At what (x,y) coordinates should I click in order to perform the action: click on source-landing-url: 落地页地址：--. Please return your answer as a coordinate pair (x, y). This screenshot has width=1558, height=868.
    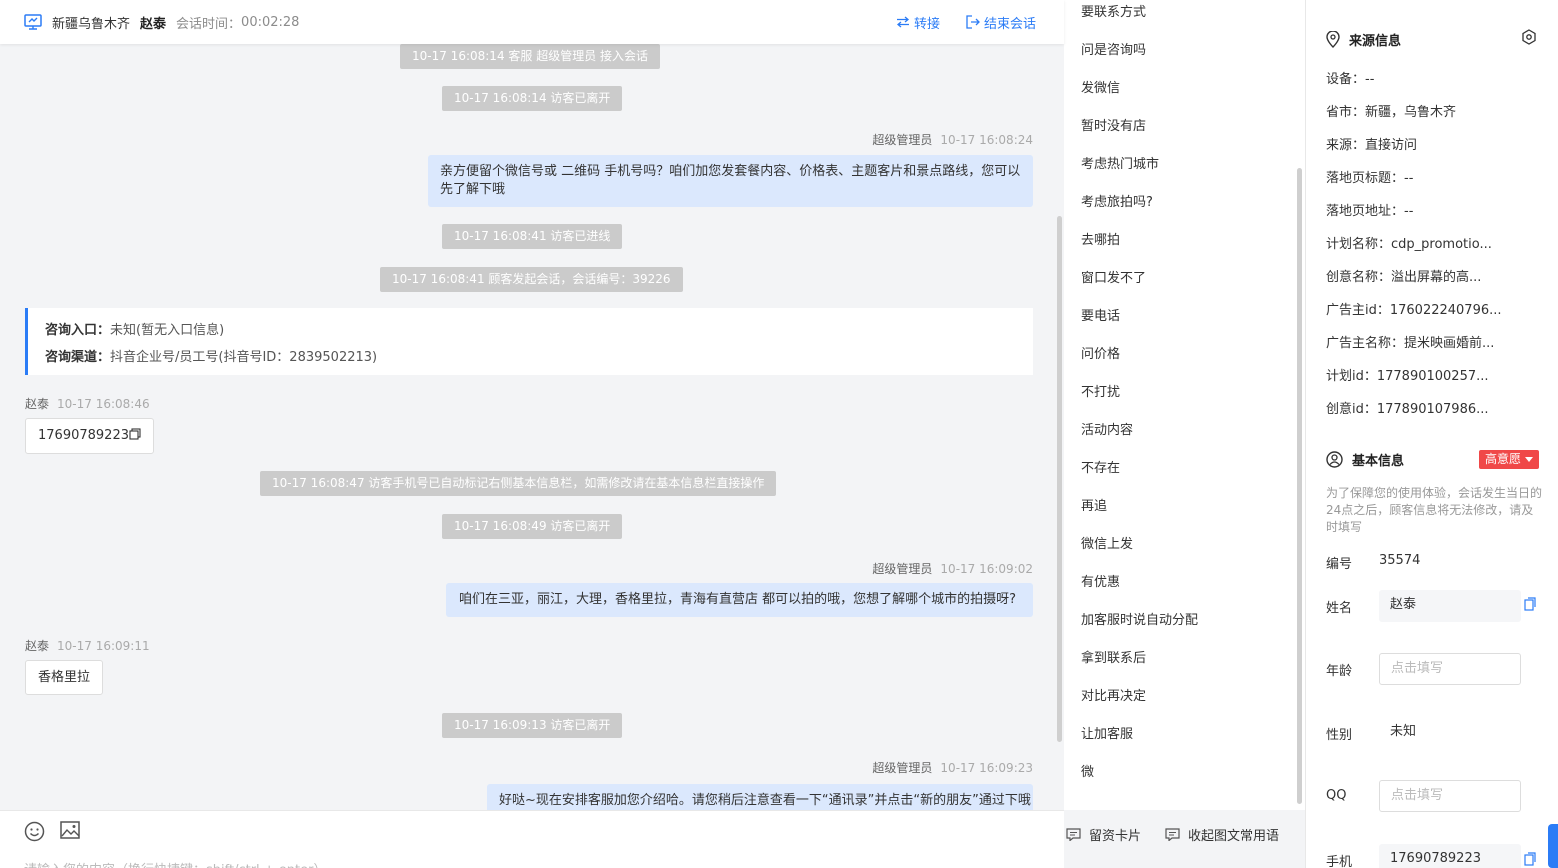
    Looking at the image, I should click on (1370, 211).